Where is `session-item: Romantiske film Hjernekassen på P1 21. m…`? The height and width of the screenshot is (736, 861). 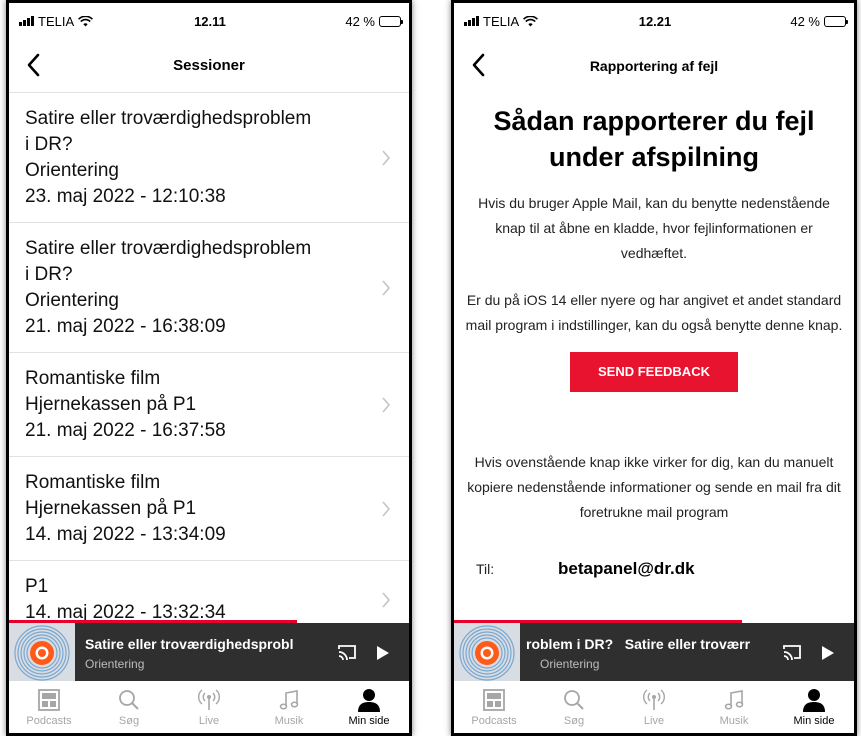 session-item: Romantiske film Hjernekassen på P1 21. m… is located at coordinates (209, 405).